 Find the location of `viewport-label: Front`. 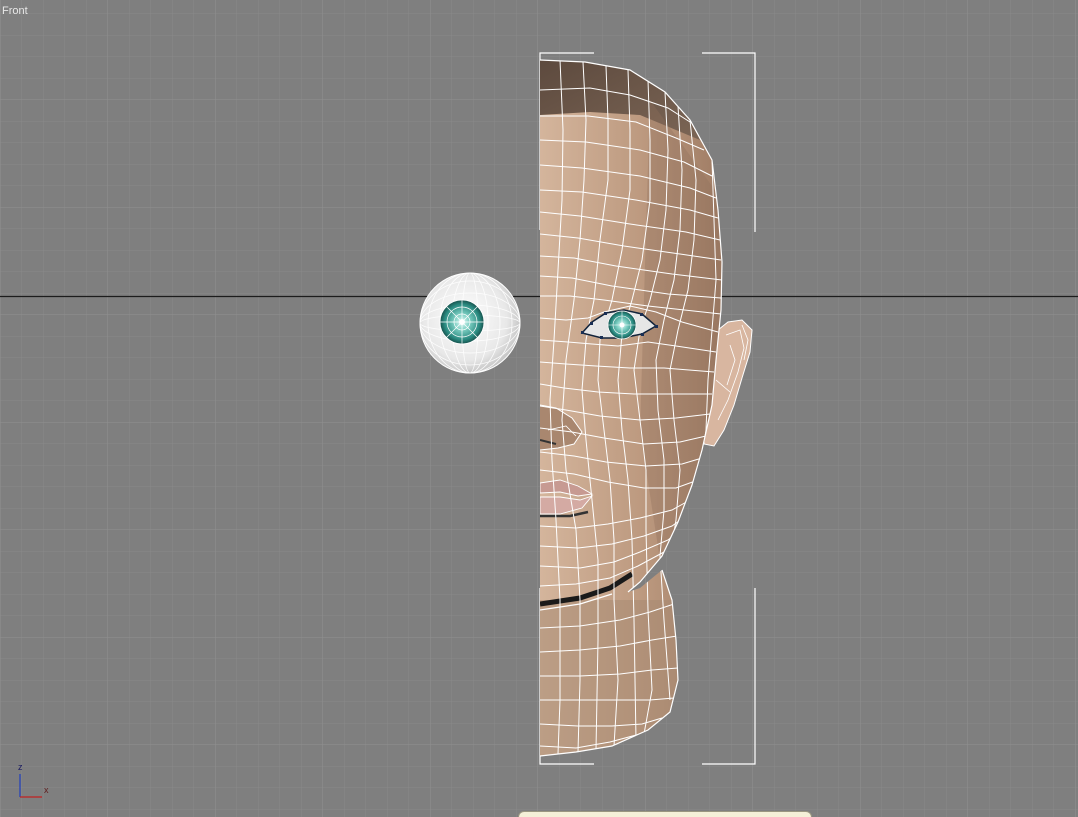

viewport-label: Front is located at coordinates (15, 11).